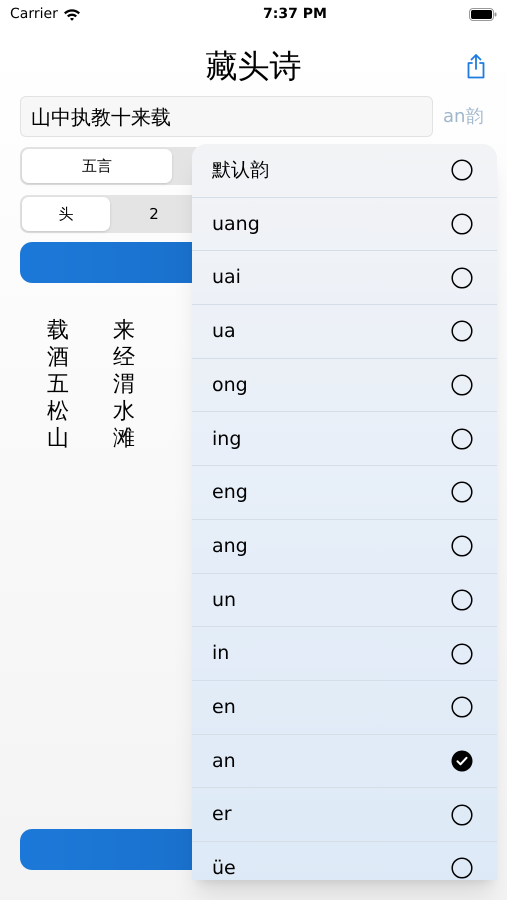 The height and width of the screenshot is (900, 507). Describe the element at coordinates (344, 707) in the screenshot. I see `rhyme-menu-item: en` at that location.